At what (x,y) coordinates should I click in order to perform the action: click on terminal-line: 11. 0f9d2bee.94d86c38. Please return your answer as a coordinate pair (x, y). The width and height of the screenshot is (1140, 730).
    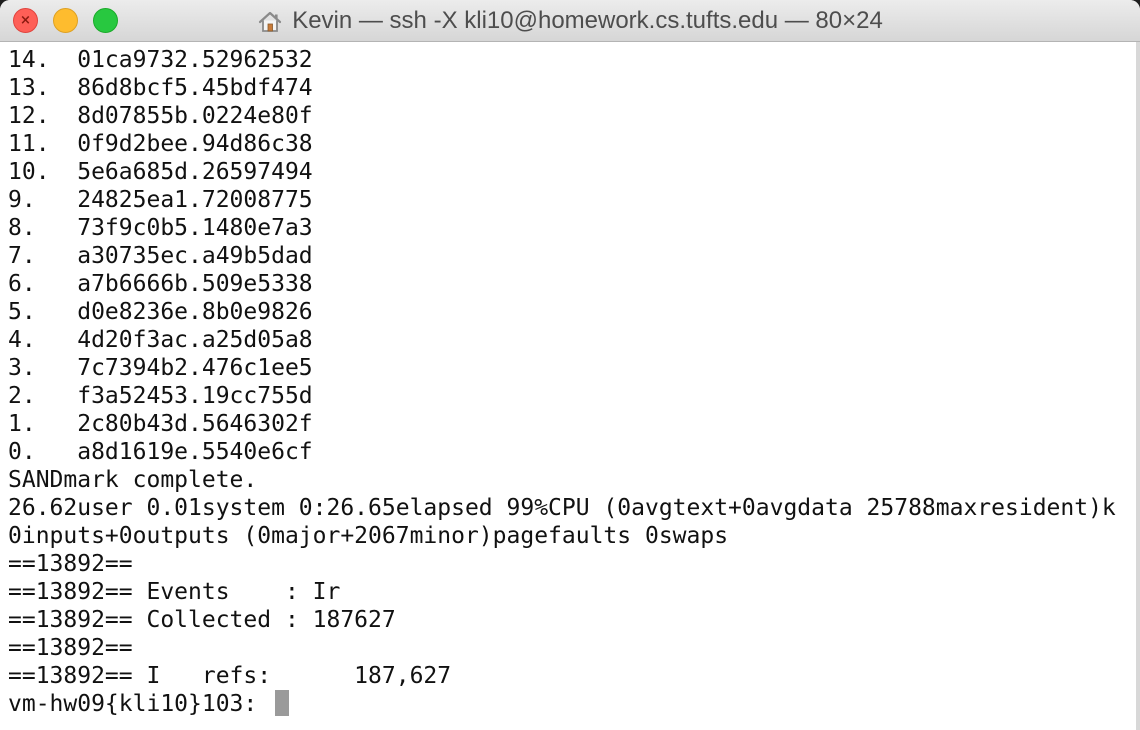
    Looking at the image, I should click on (160, 144).